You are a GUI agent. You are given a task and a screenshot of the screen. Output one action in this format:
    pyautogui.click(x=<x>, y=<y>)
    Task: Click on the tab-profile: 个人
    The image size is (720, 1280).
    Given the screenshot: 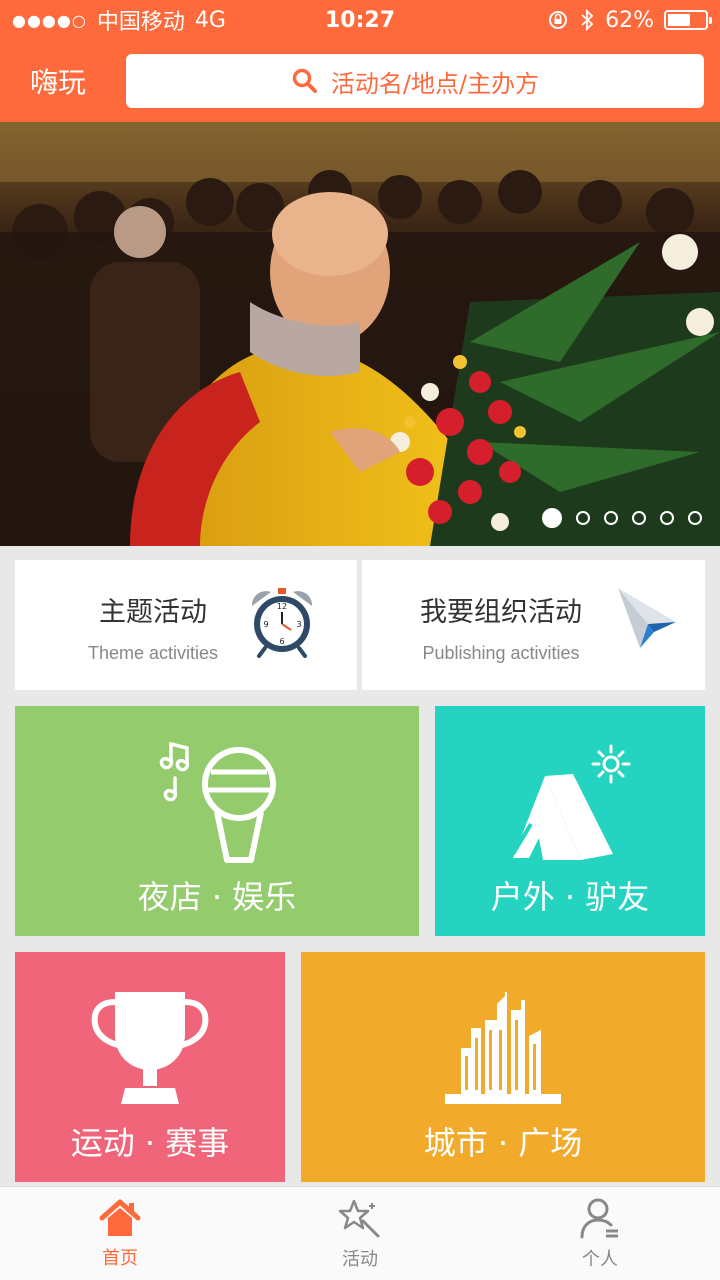 What is the action you would take?
    pyautogui.click(x=600, y=1233)
    